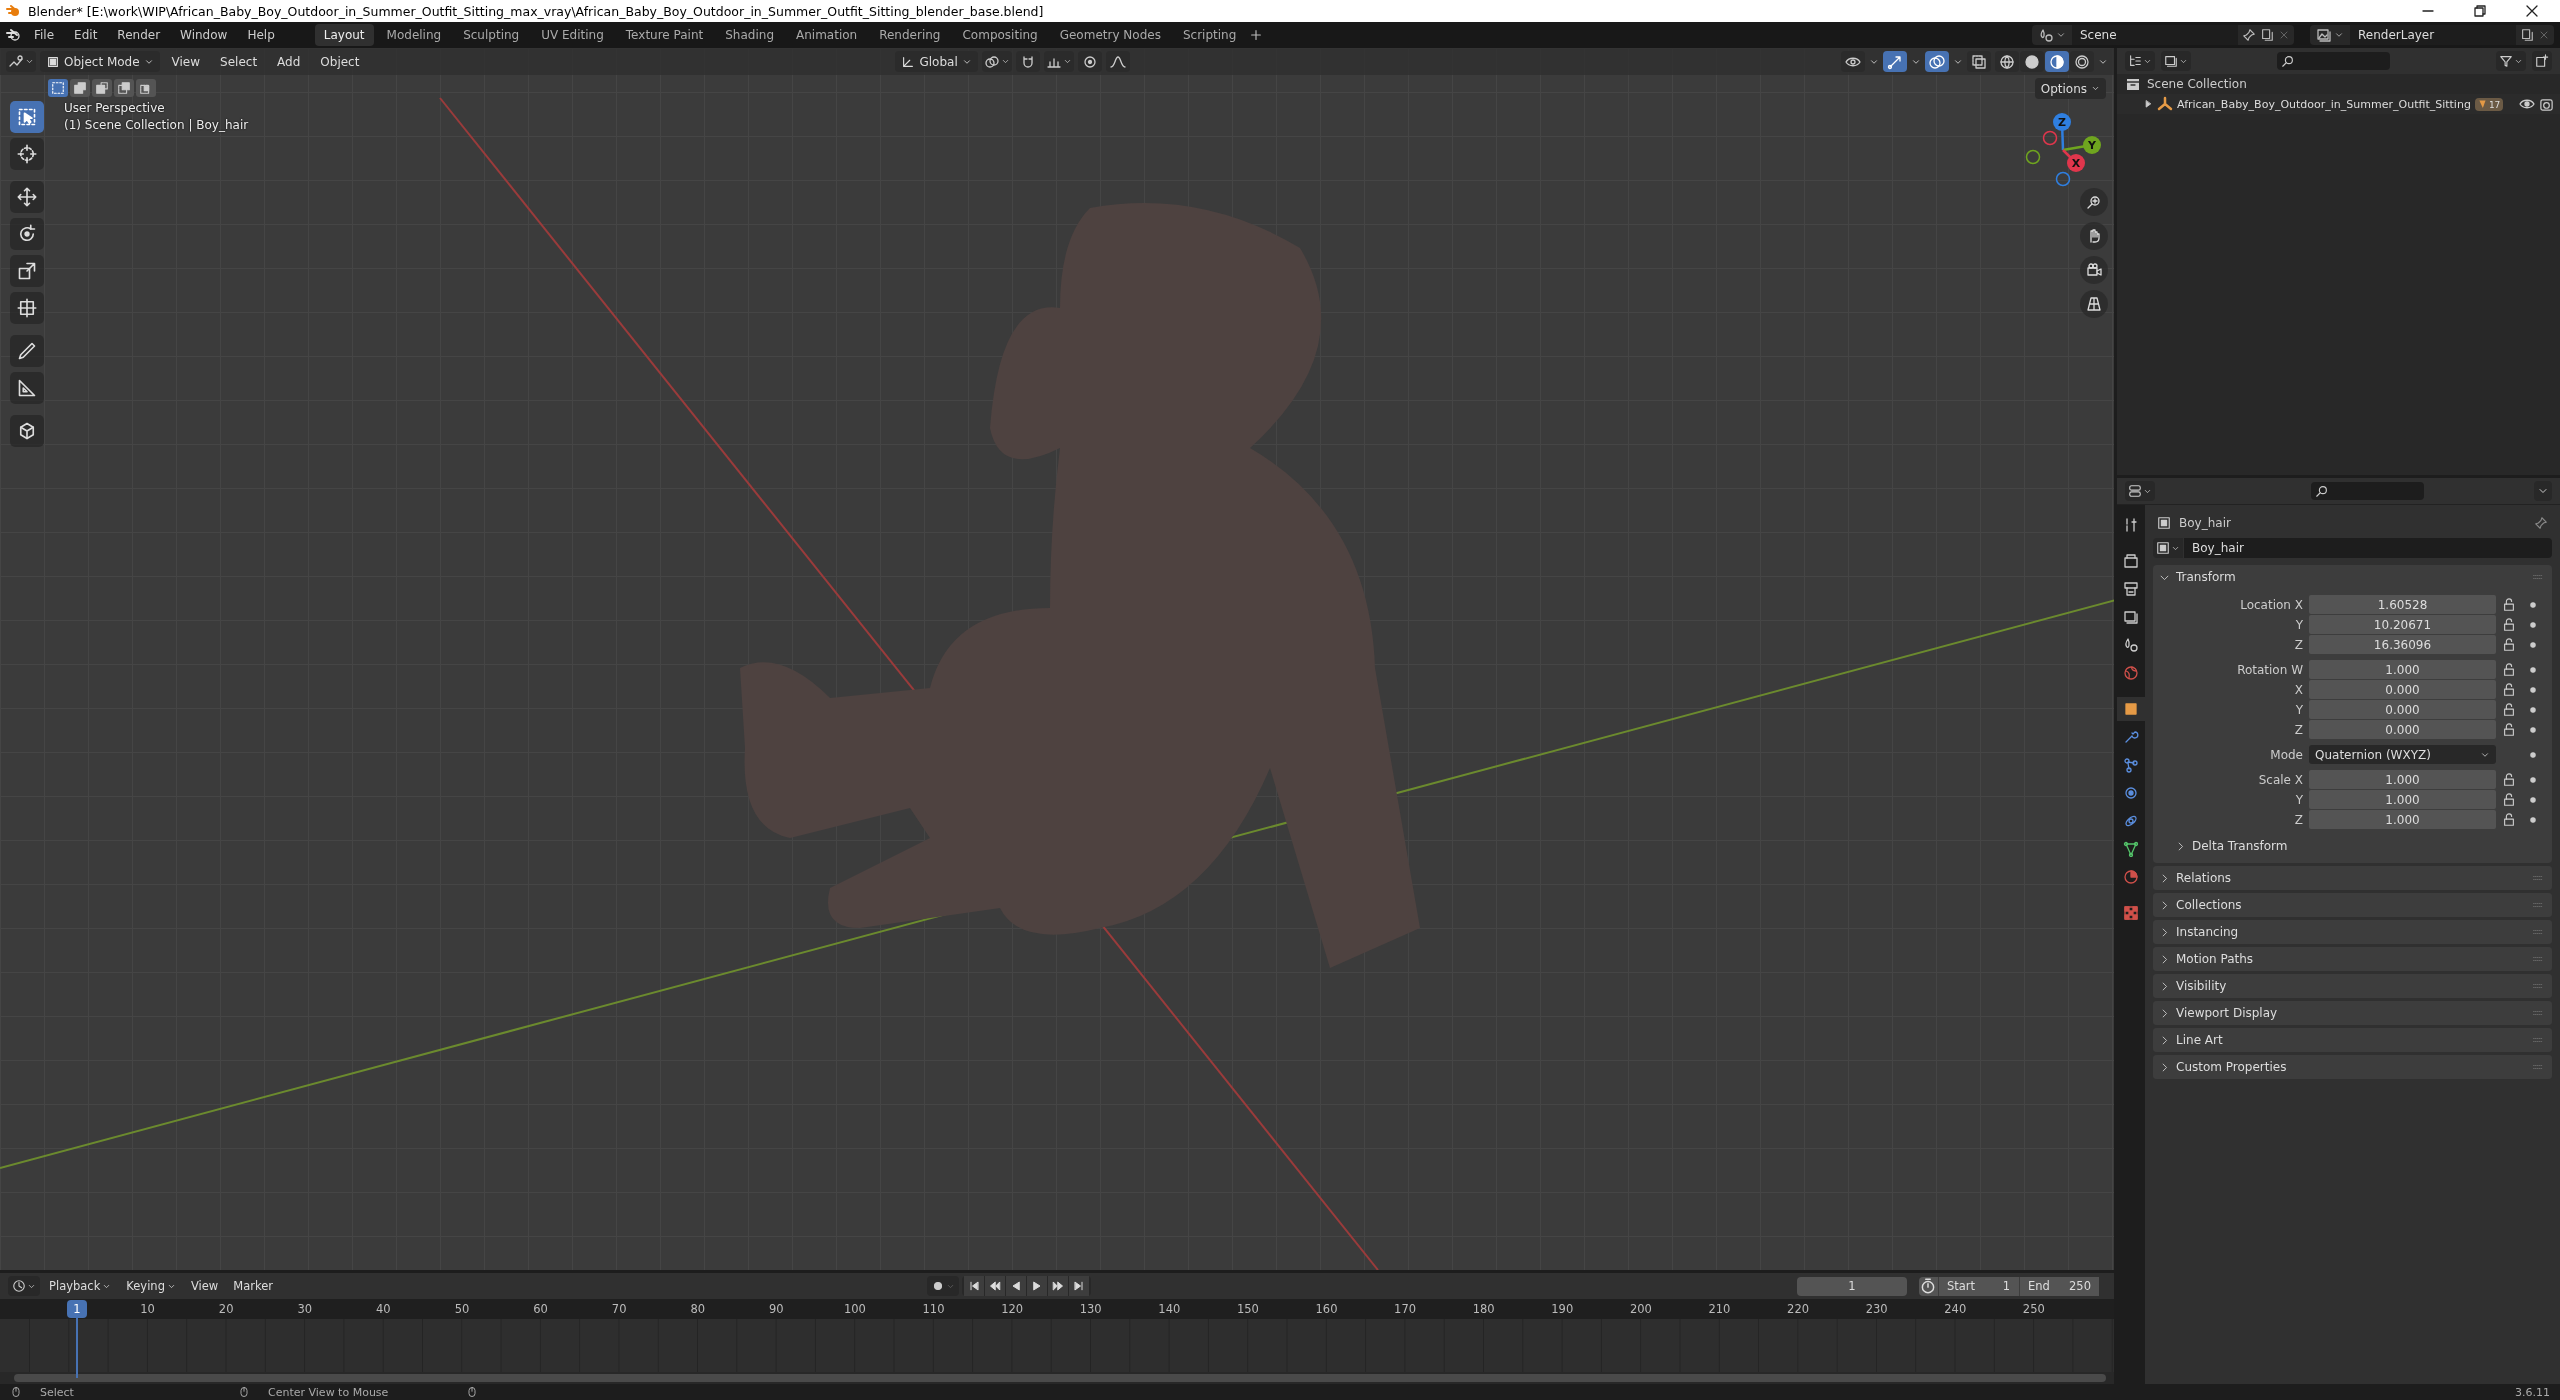  Describe the element at coordinates (1058, 1286) in the screenshot. I see `next-keyframe-button` at that location.